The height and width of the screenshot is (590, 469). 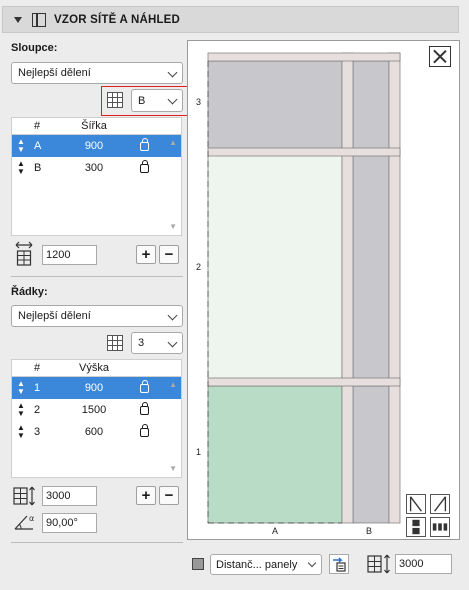 I want to click on panel-a3, so click(x=275, y=105).